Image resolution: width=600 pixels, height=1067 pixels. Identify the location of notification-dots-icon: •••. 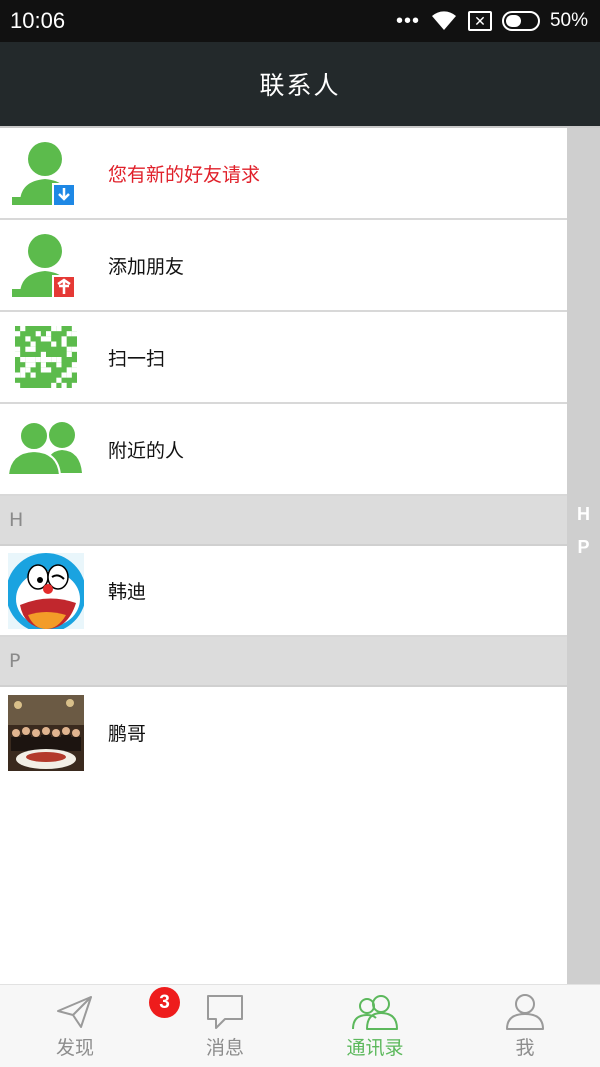
(407, 20).